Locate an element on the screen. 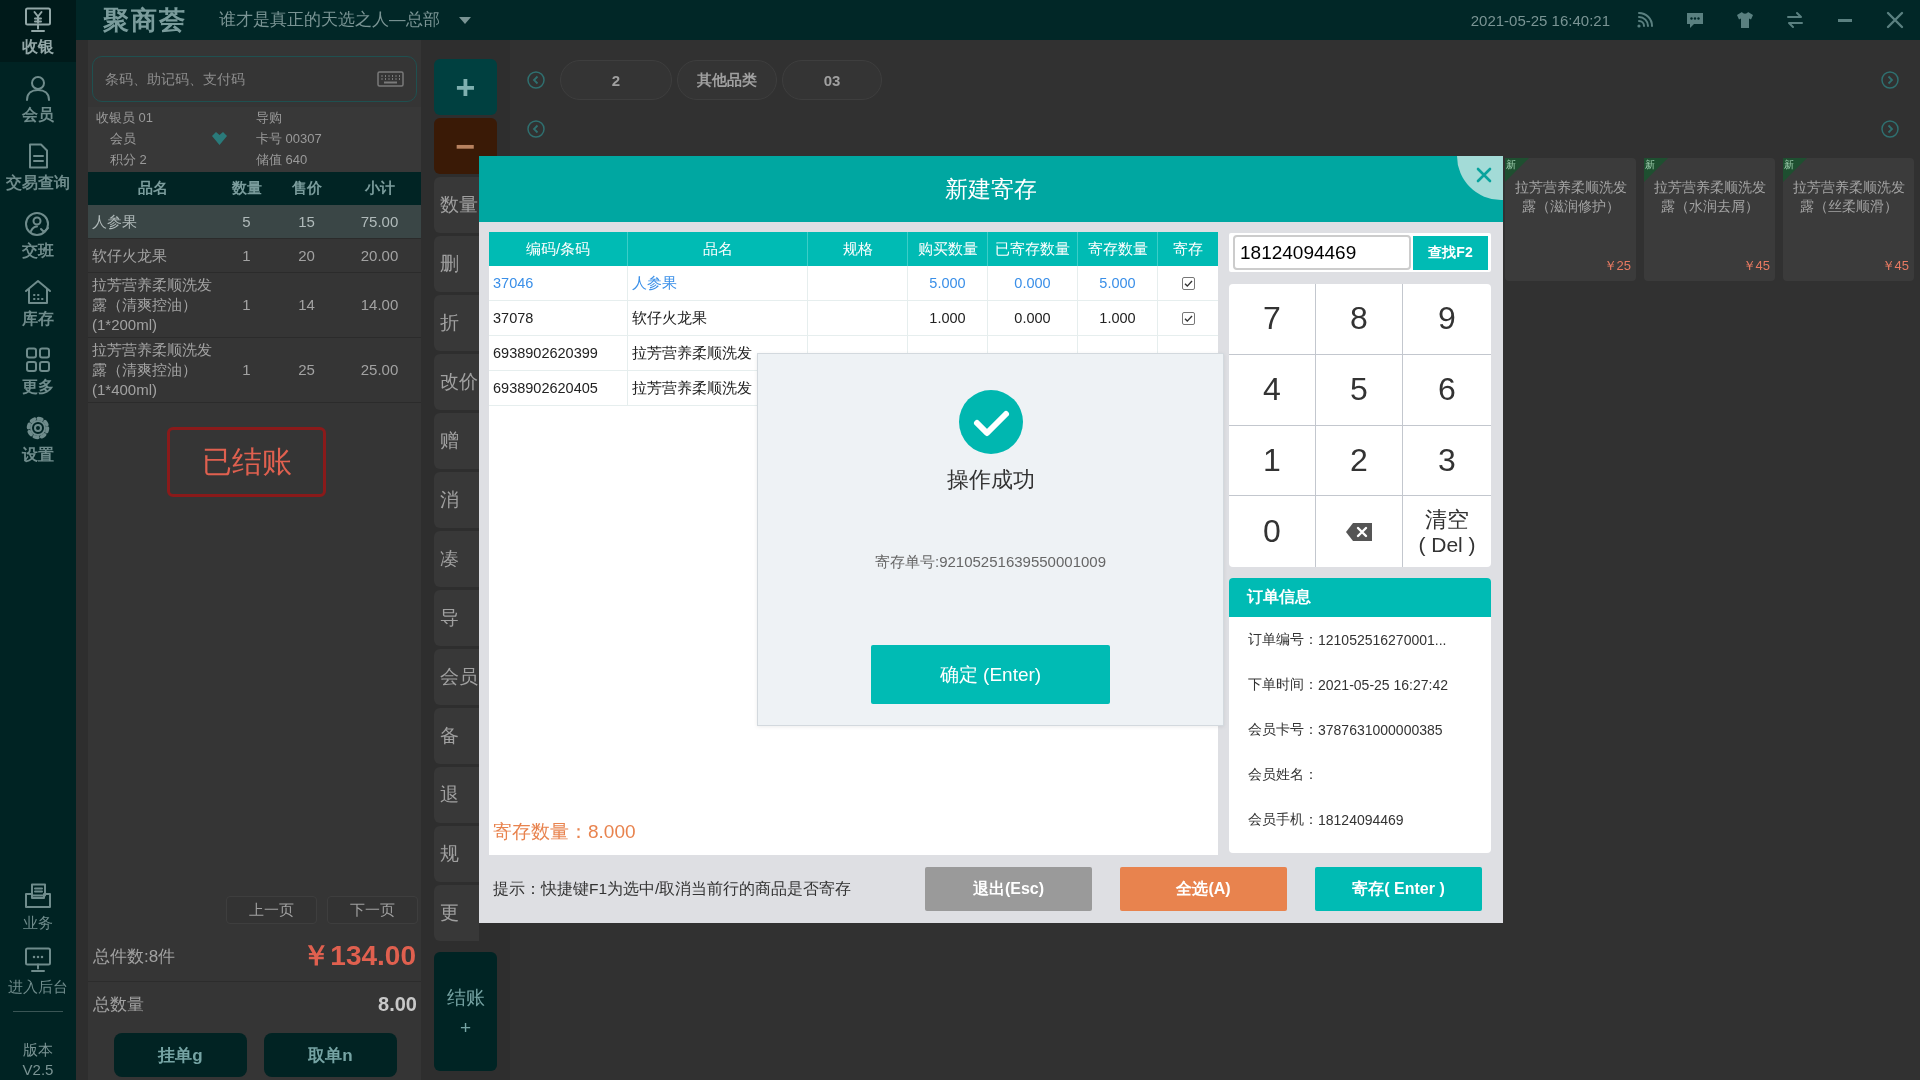 Image resolution: width=1920 pixels, height=1080 pixels. version-number: V2.5 is located at coordinates (38, 1070).